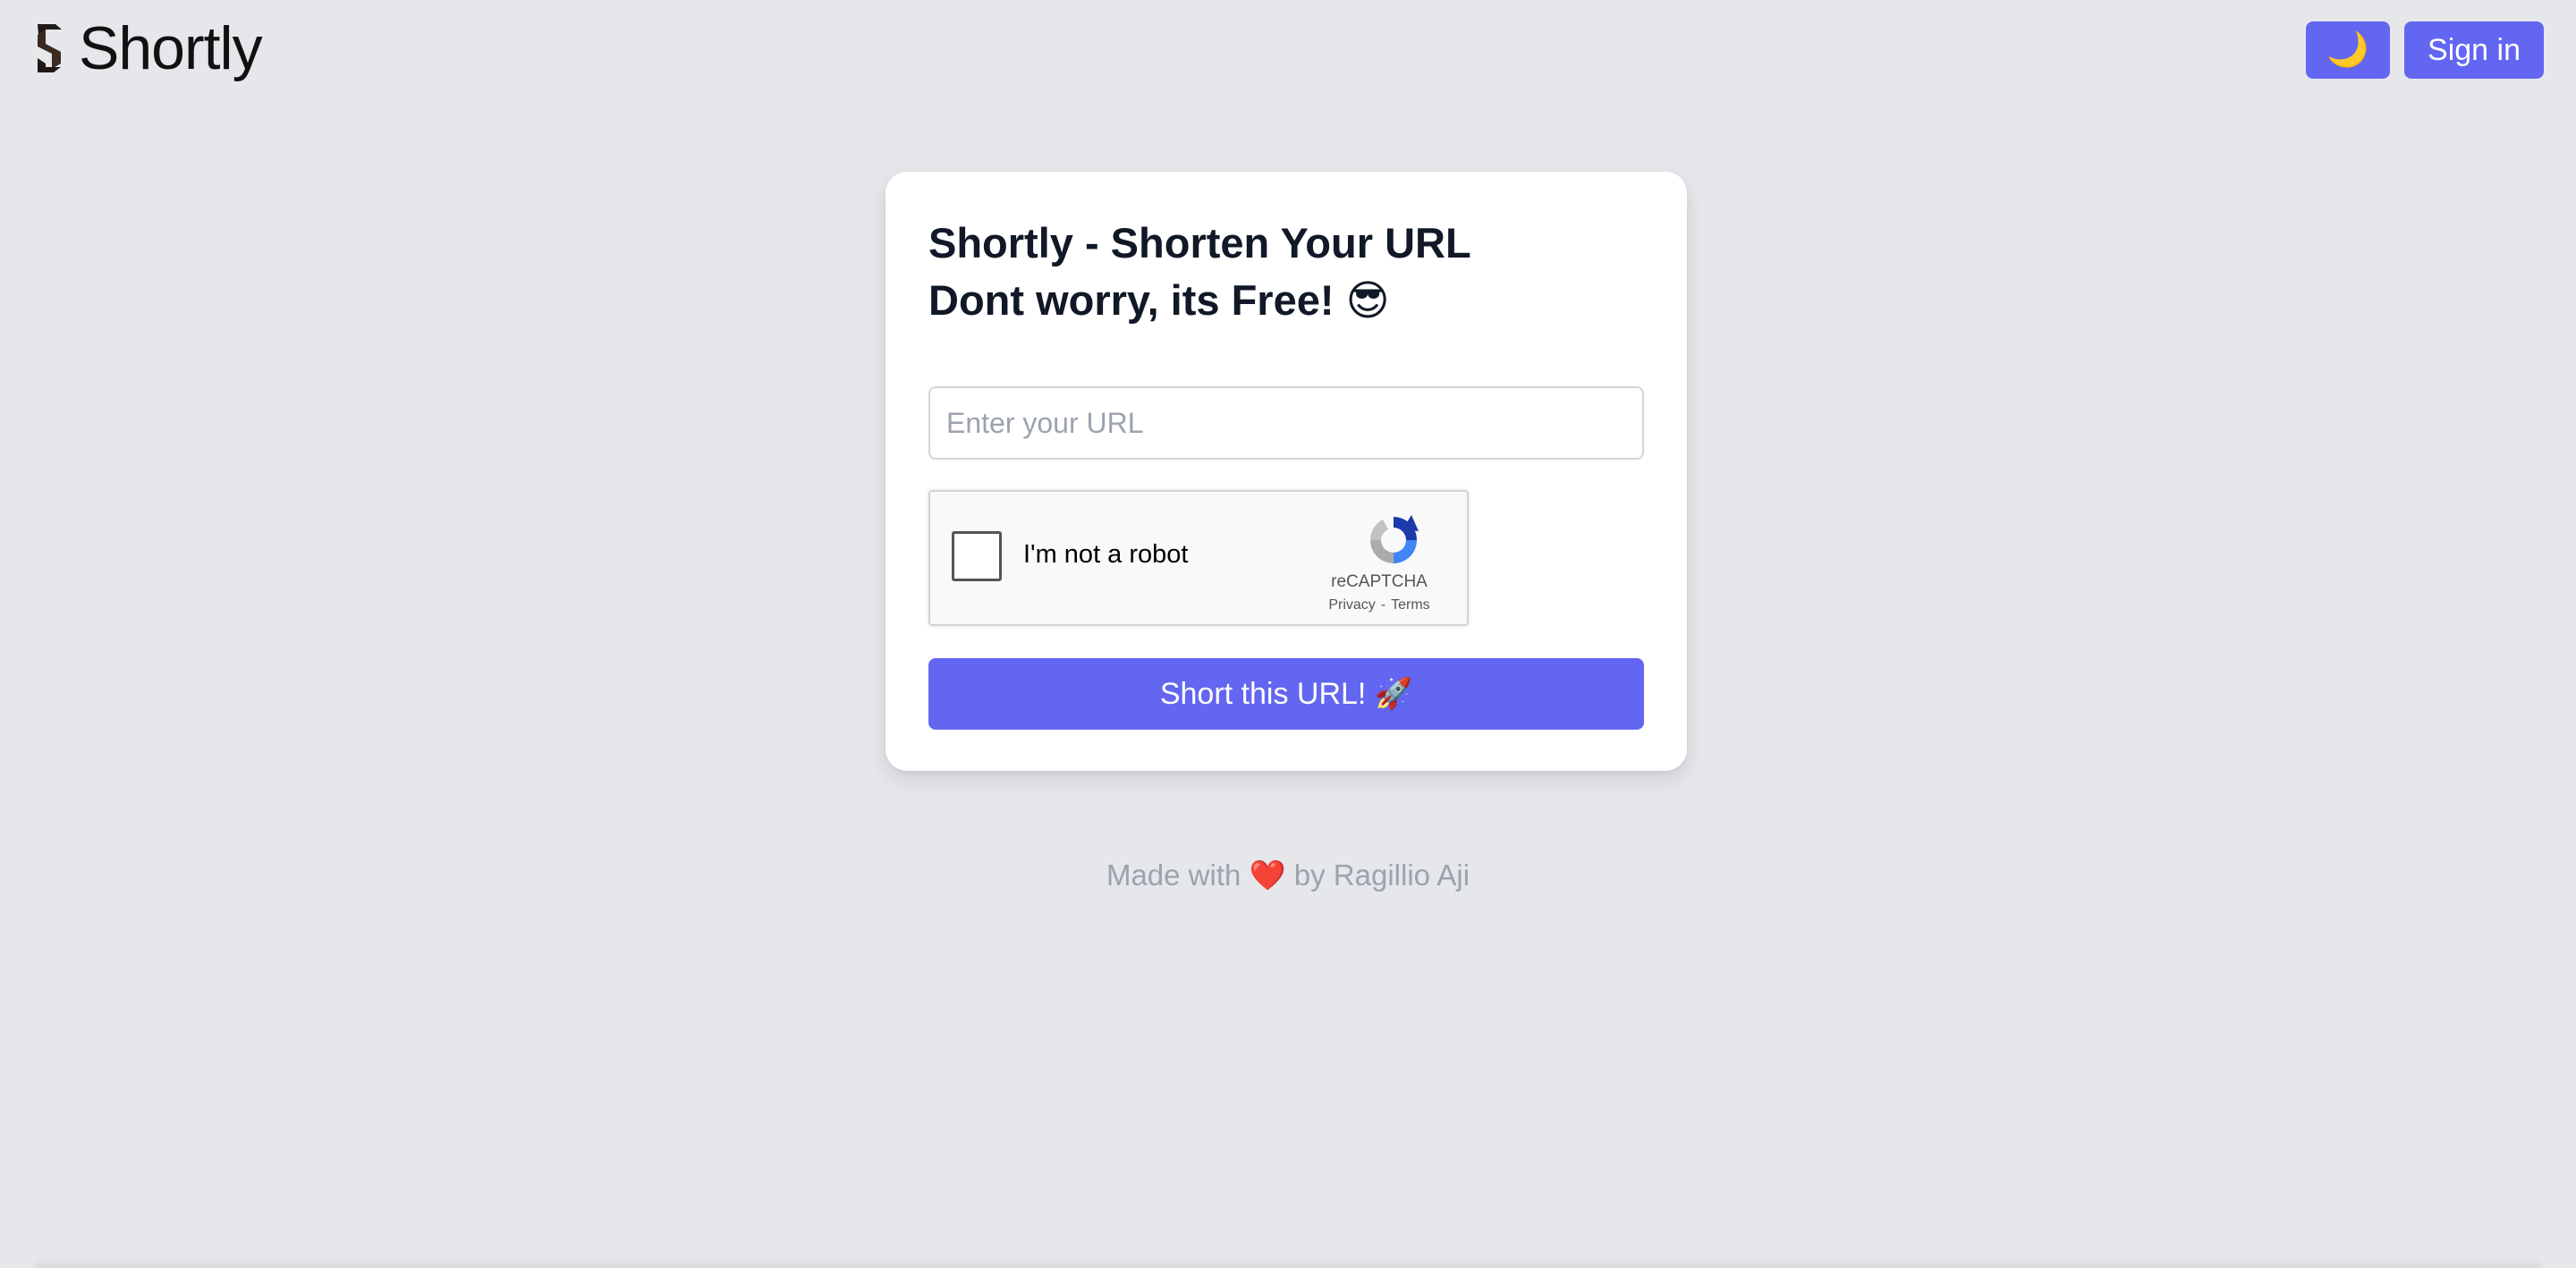 The width and height of the screenshot is (2576, 1268). I want to click on moon-icon: 🌙, so click(2347, 50).